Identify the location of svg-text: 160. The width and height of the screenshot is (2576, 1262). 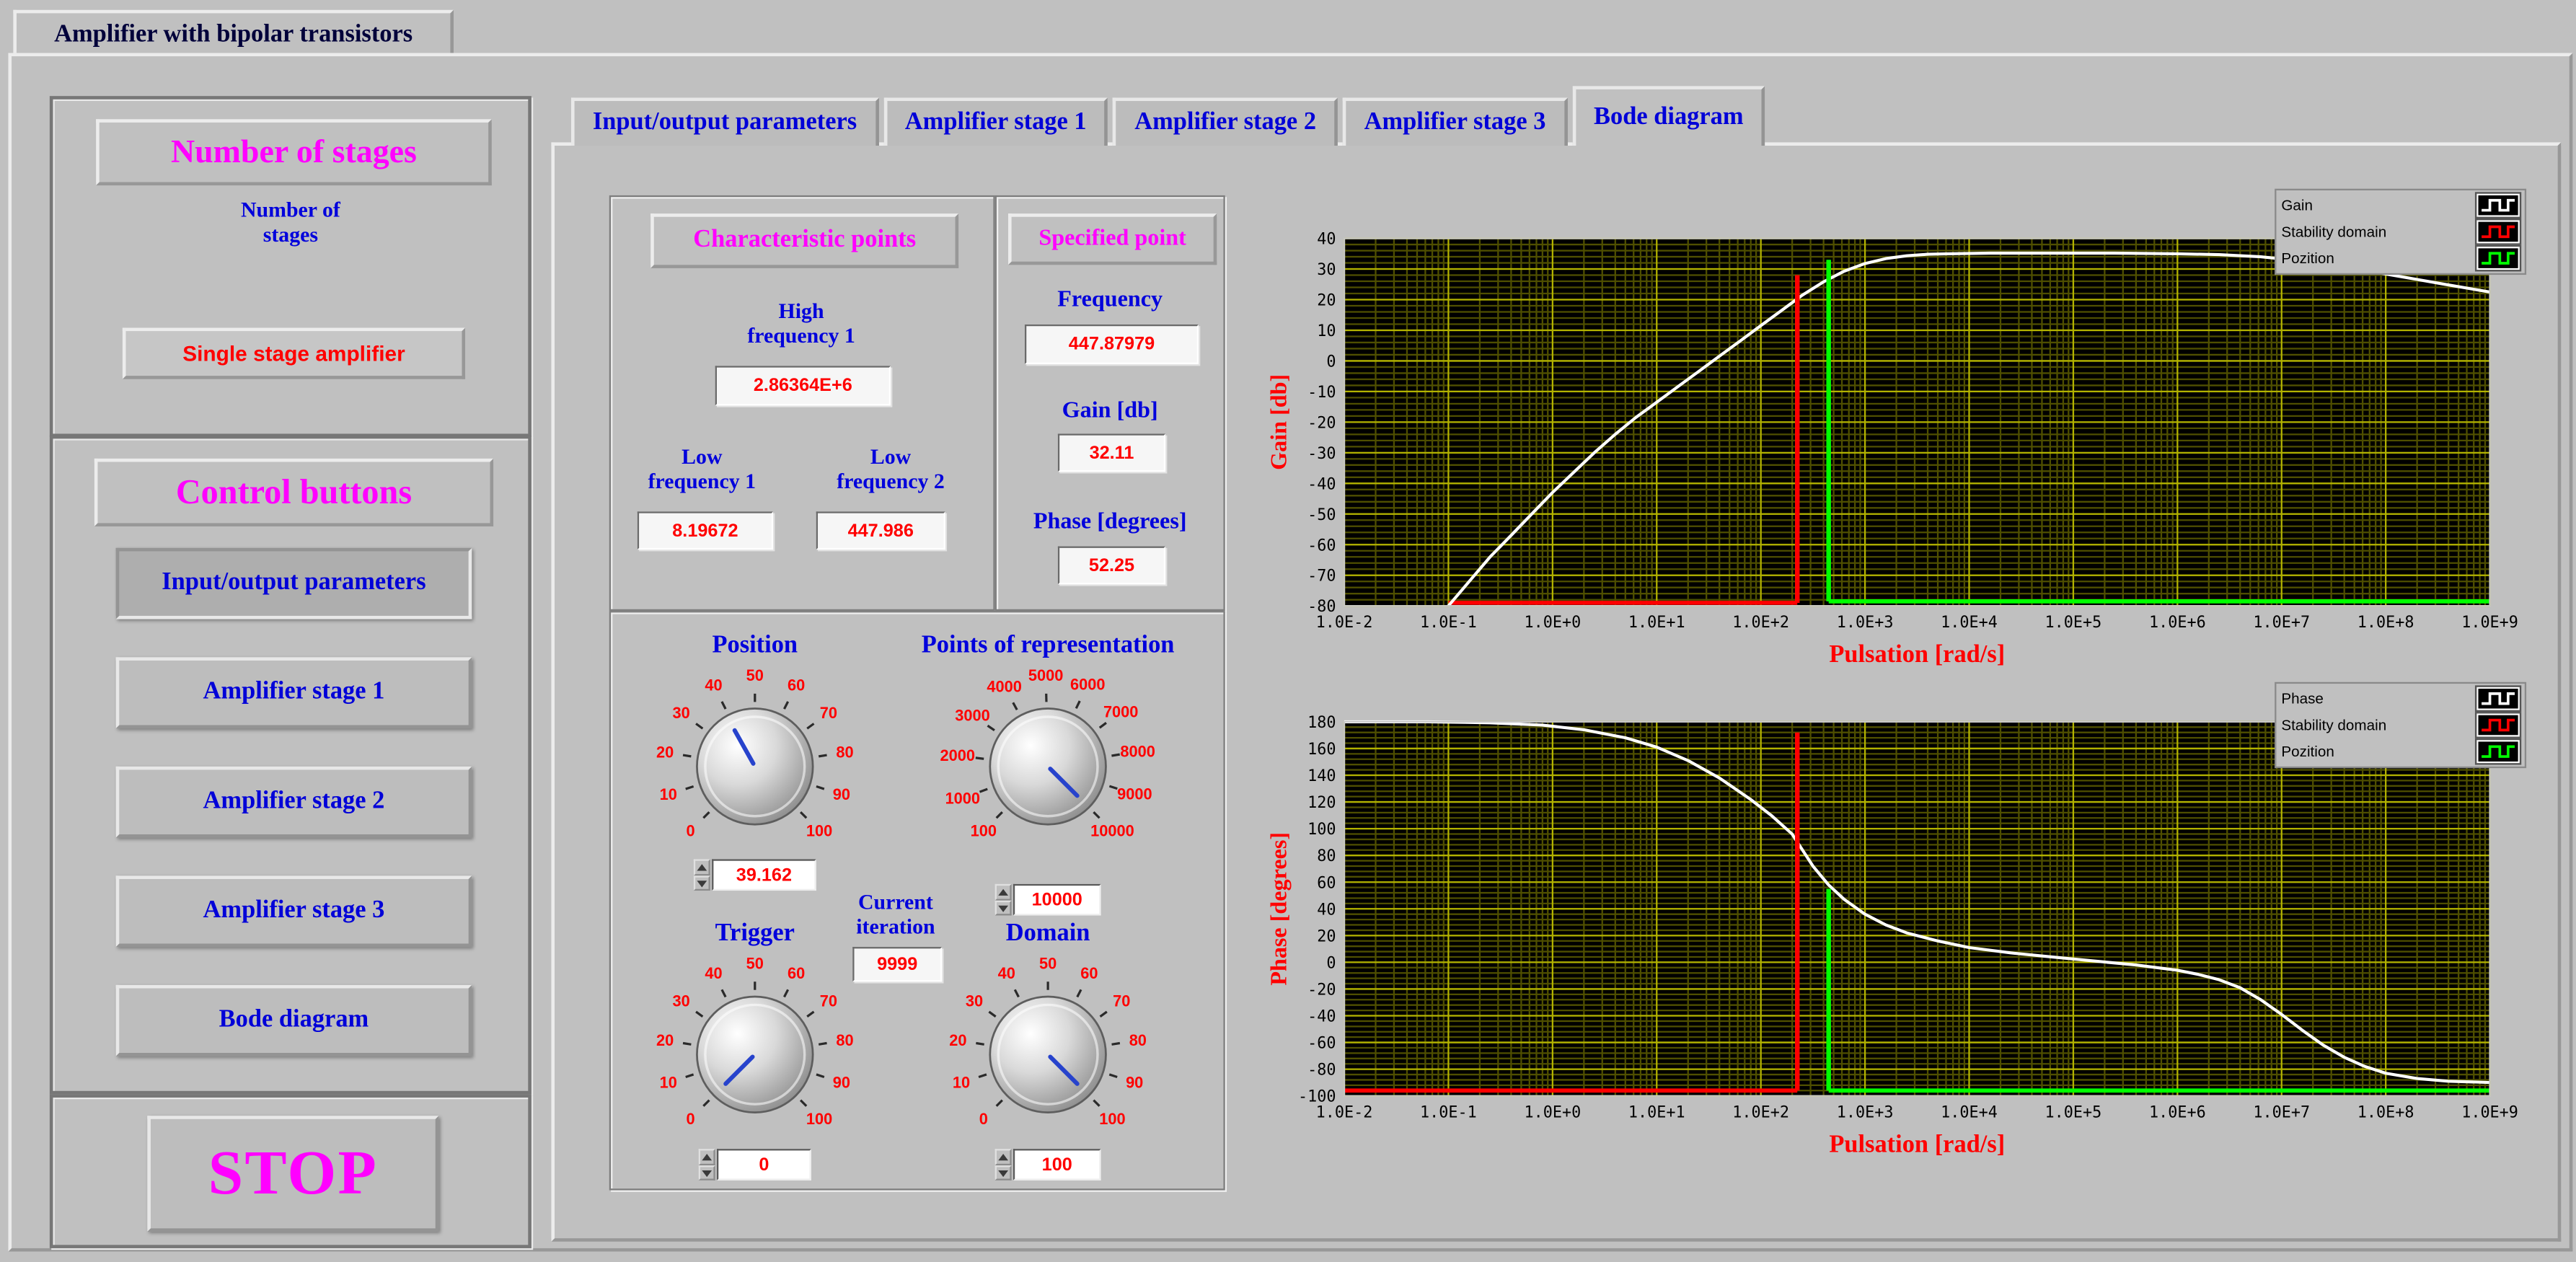
(1321, 750).